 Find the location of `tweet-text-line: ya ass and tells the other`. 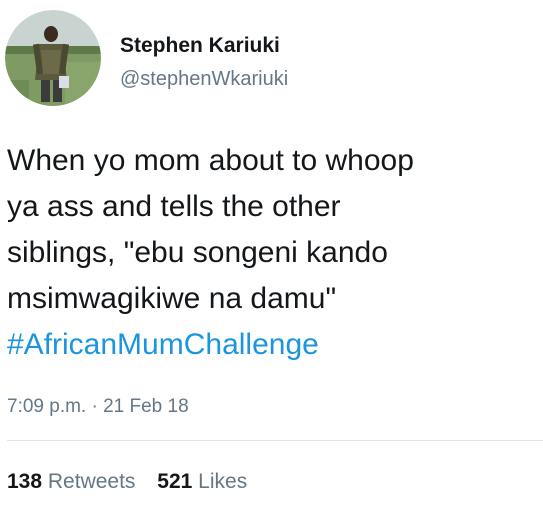

tweet-text-line: ya ass and tells the other is located at coordinates (174, 206).